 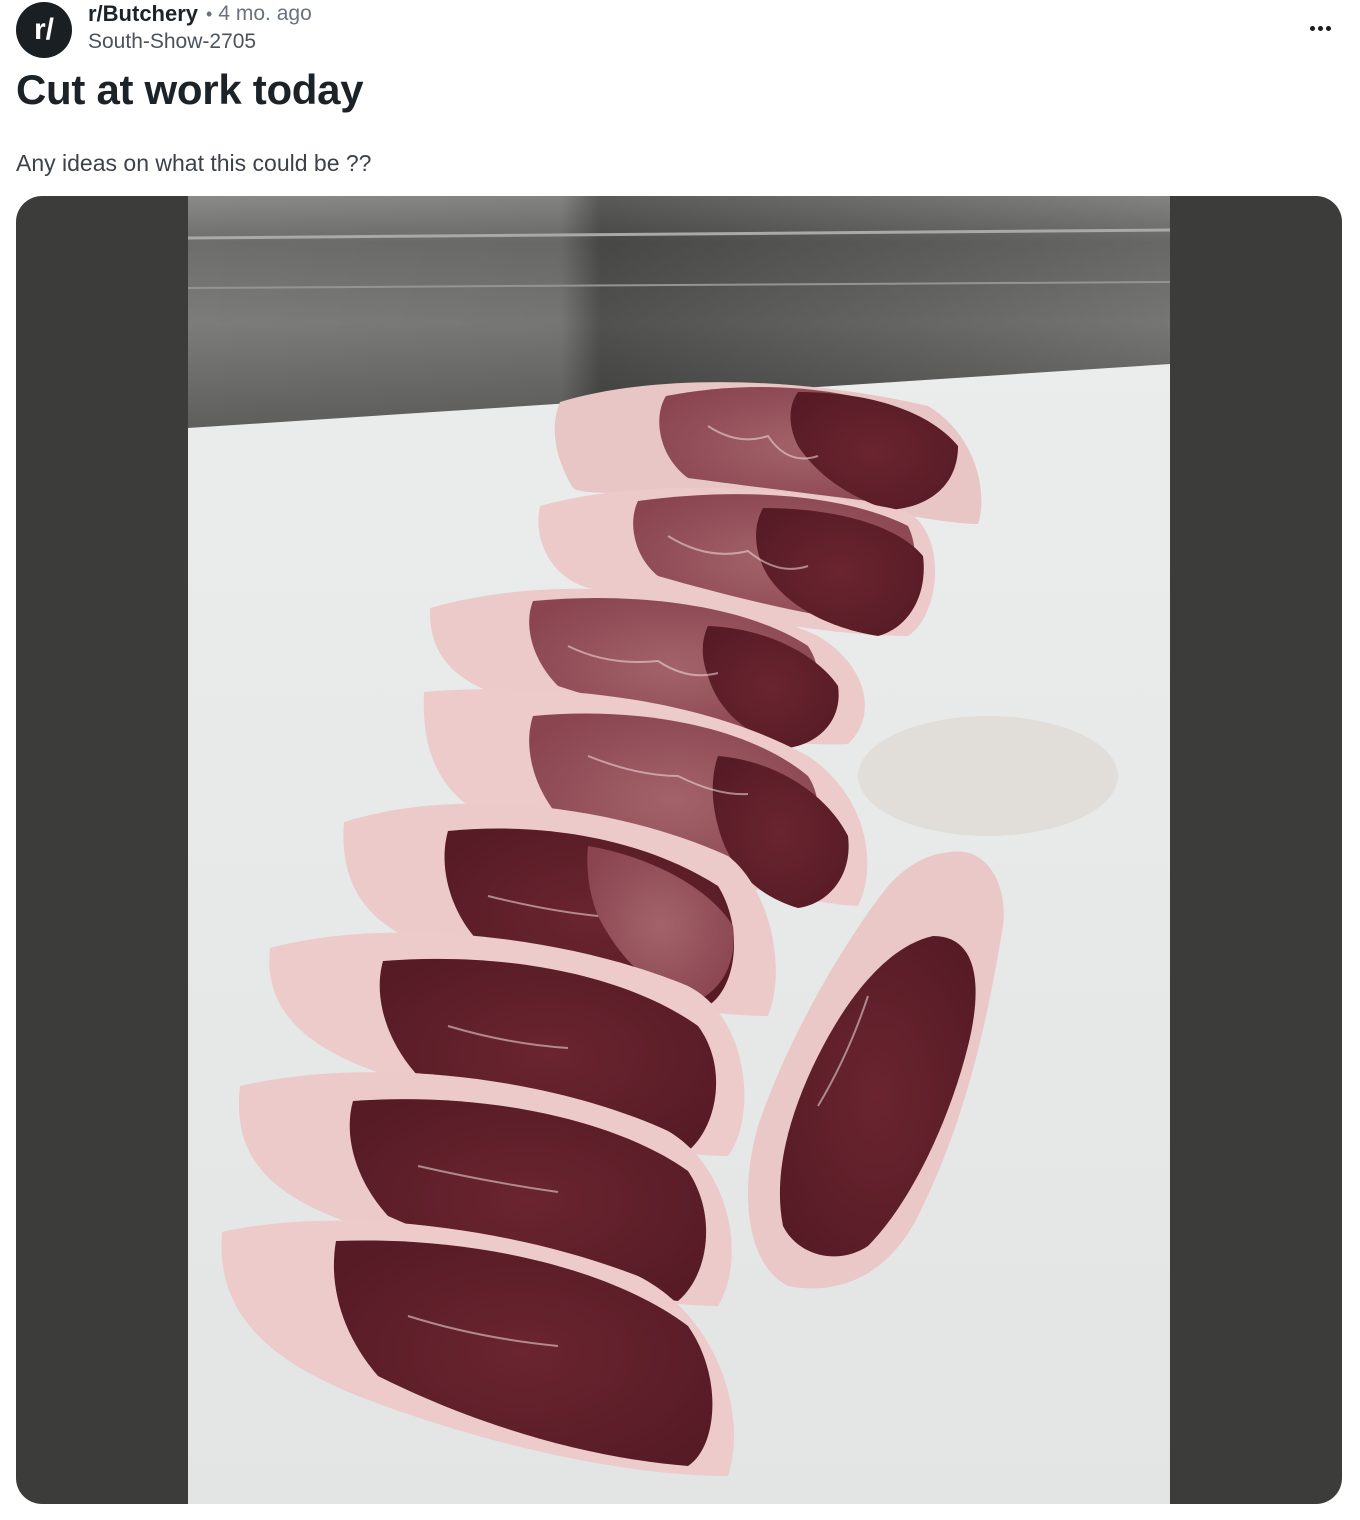 What do you see at coordinates (200, 42) in the screenshot?
I see `author-link: South-Show-2705` at bounding box center [200, 42].